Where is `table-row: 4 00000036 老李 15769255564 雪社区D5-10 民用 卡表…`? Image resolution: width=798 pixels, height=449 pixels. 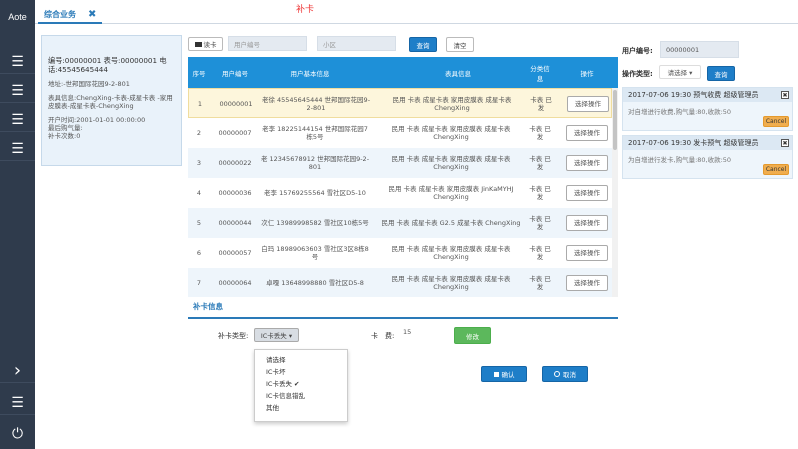 table-row: 4 00000036 老李 15769255564 雪社区D5-10 民用 卡表… is located at coordinates (400, 193).